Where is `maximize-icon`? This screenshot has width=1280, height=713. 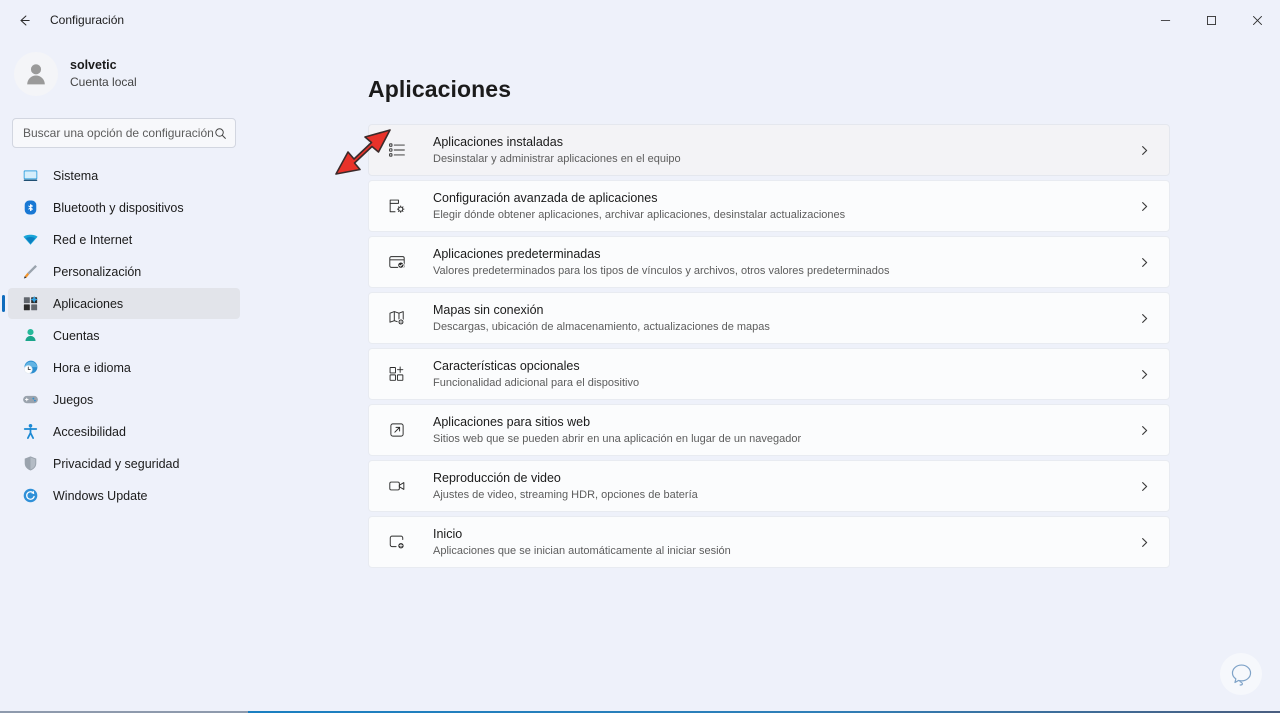
maximize-icon is located at coordinates (1211, 20).